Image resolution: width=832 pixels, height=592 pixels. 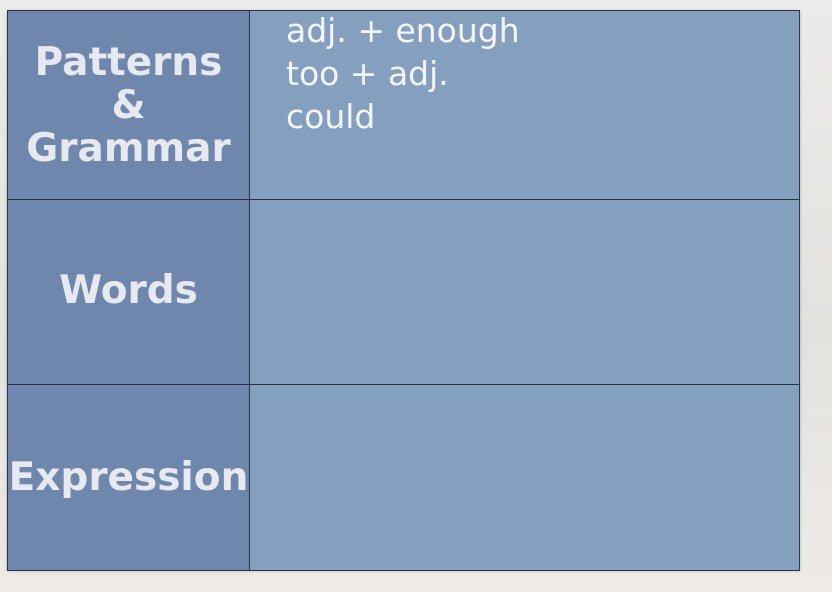 What do you see at coordinates (331, 116) in the screenshot?
I see `list-item: could` at bounding box center [331, 116].